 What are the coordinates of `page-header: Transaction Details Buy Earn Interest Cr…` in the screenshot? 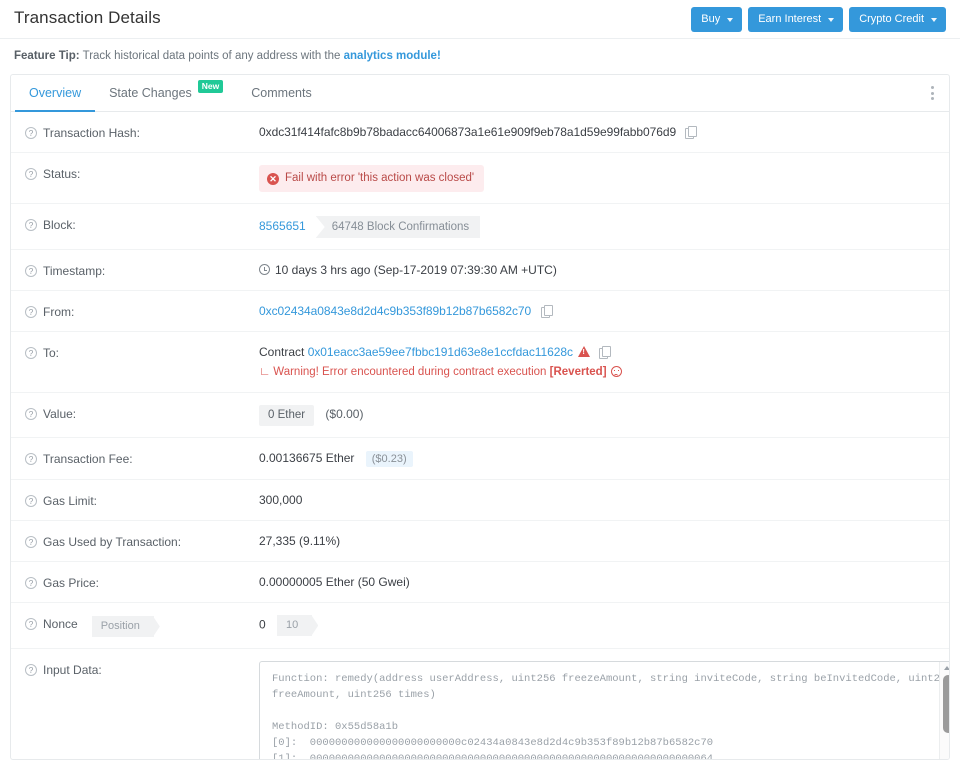 It's located at (480, 19).